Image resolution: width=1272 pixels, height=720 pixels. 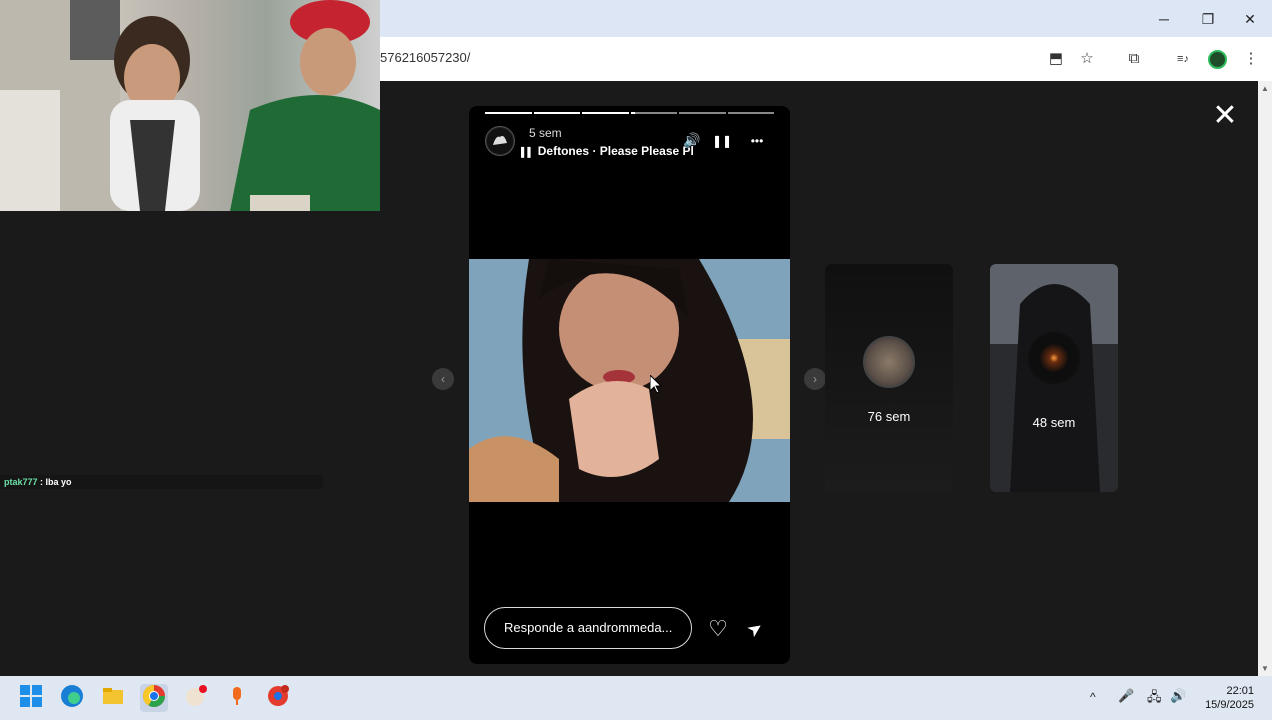 I want to click on minimize-button: ─, so click(x=1164, y=19).